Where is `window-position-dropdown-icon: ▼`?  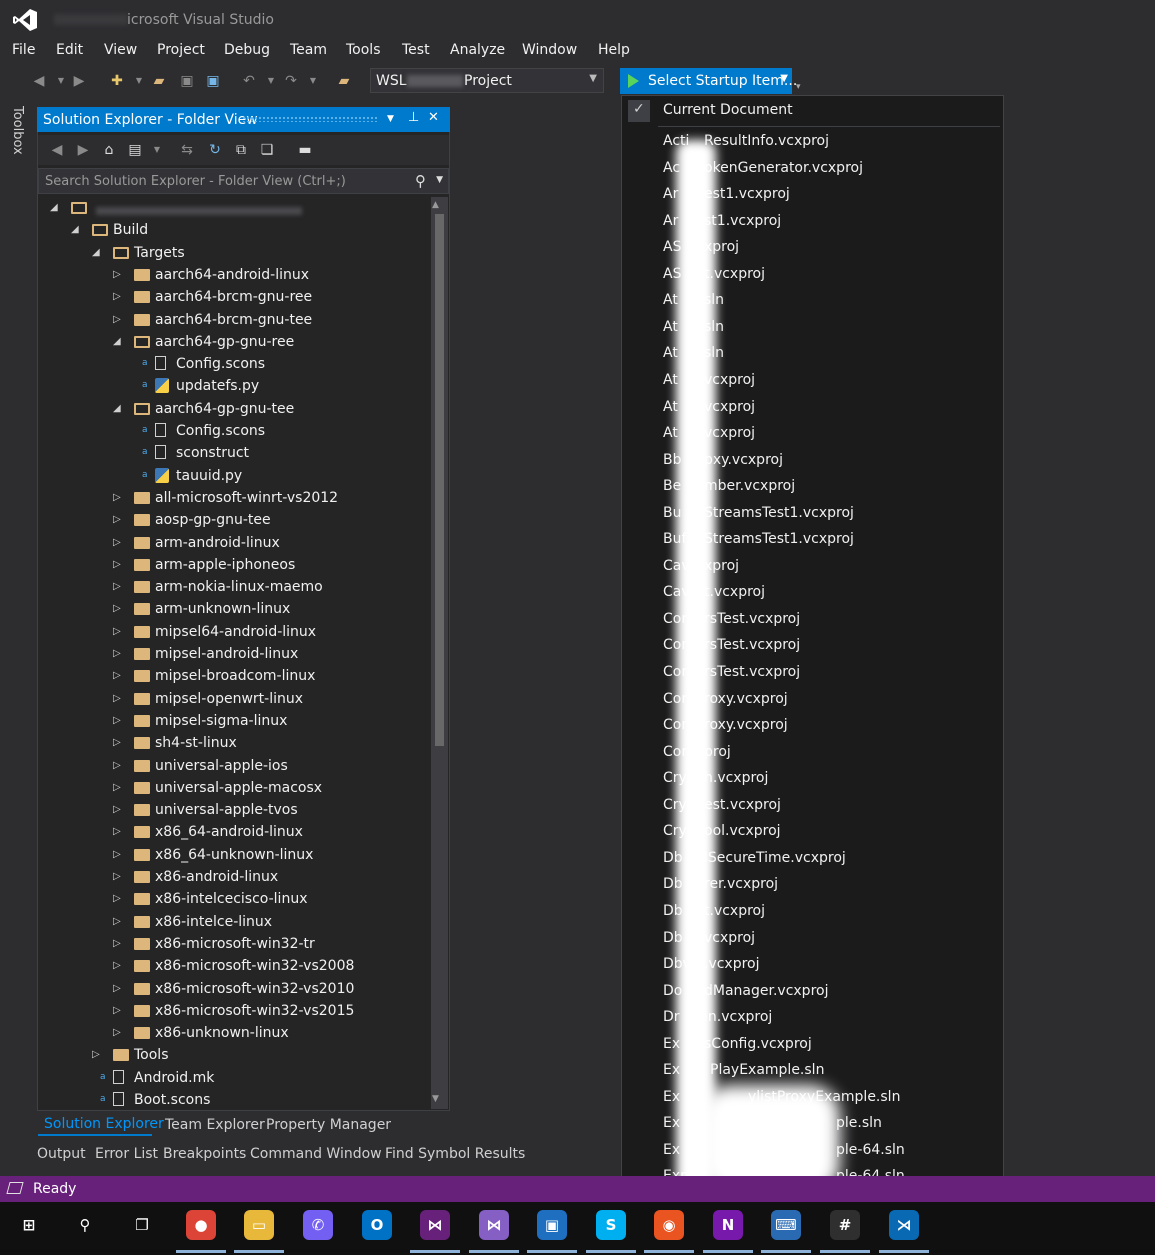 window-position-dropdown-icon: ▼ is located at coordinates (390, 119).